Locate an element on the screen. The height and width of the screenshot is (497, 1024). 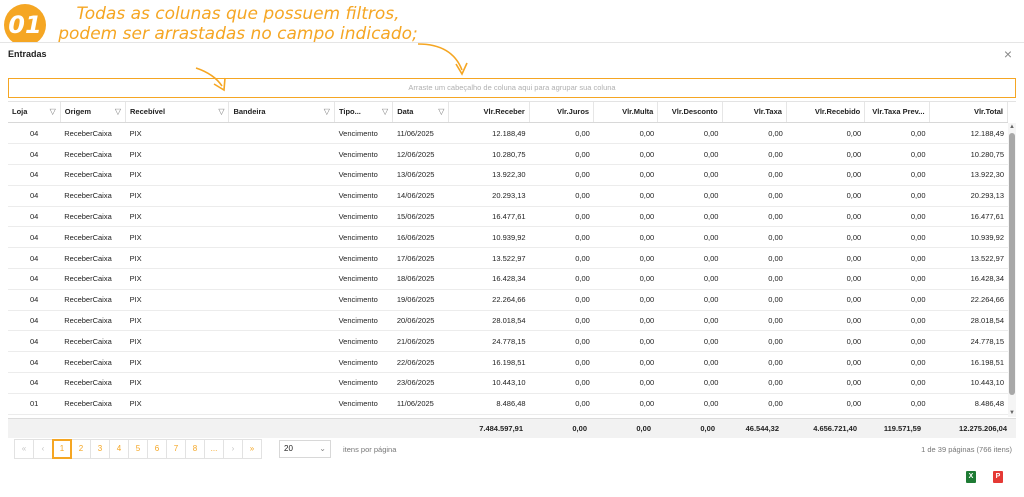
table-cell: 11/06/2025 is located at coordinates (421, 134).